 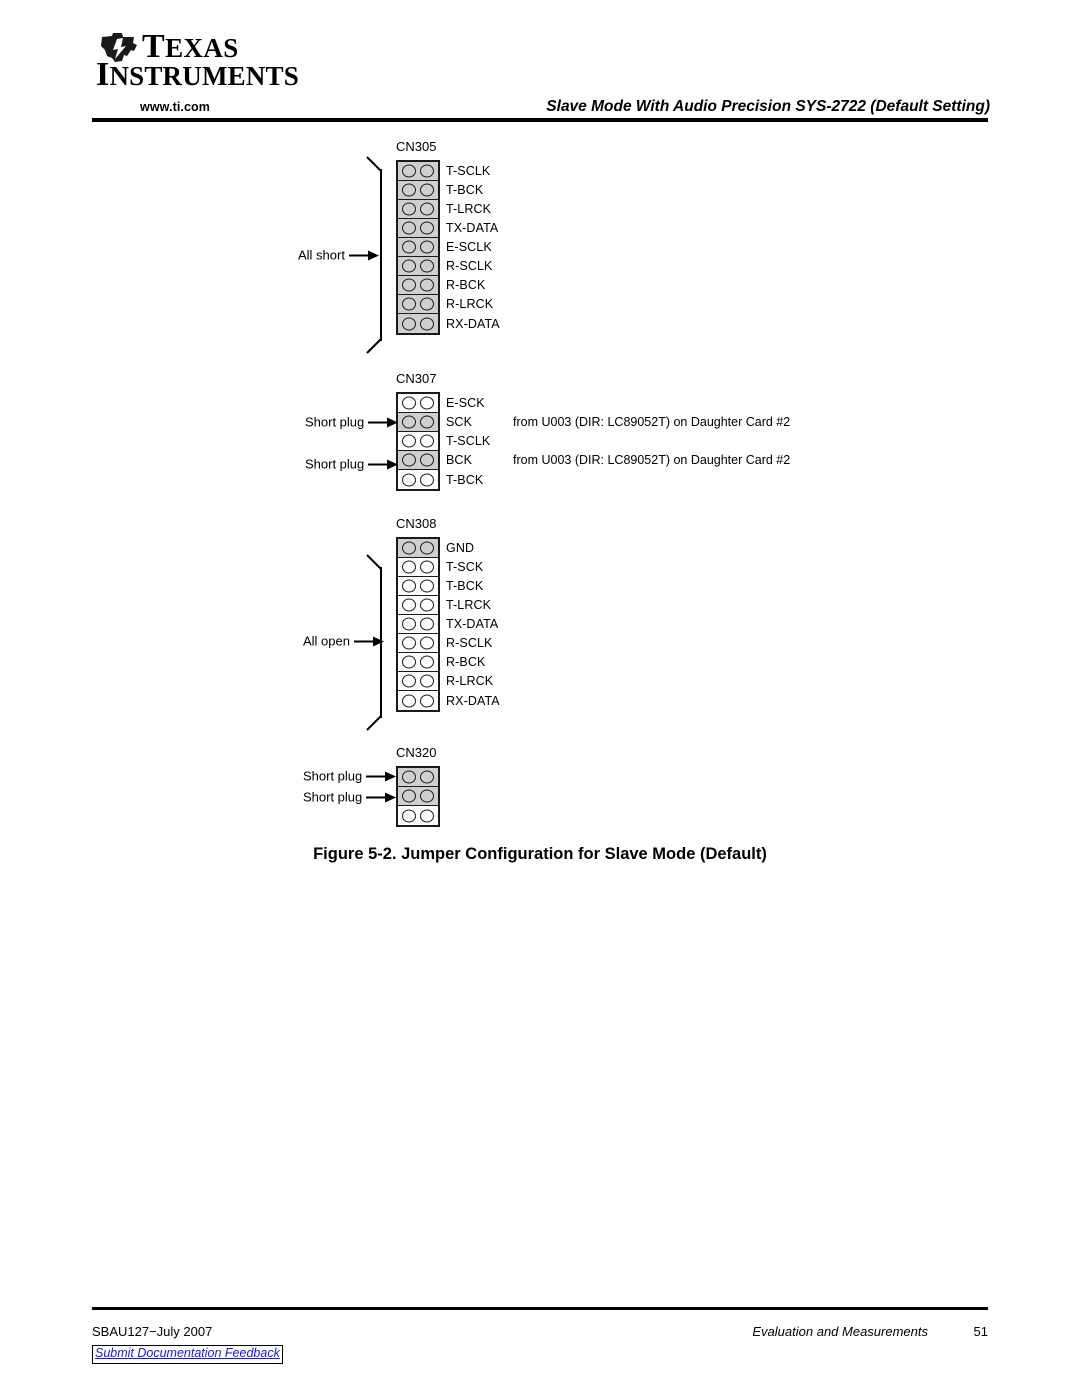 I want to click on jumper-row-label: E-SCK, so click(x=465, y=403).